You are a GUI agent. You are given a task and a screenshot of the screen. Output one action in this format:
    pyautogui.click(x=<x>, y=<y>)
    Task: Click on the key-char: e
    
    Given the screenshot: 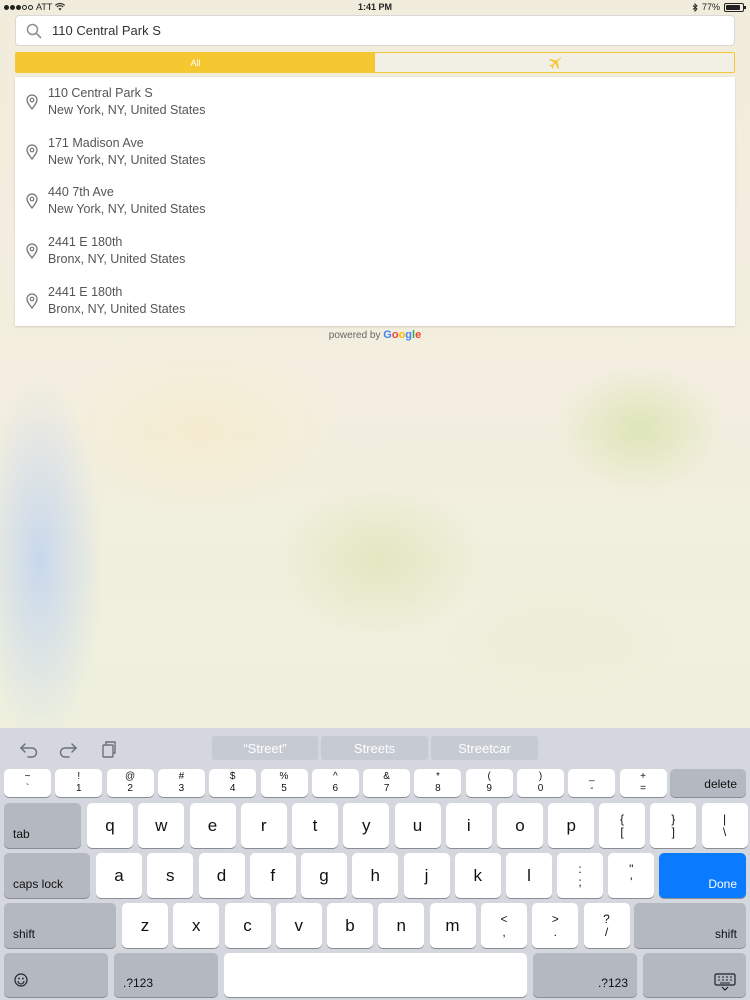 What is the action you would take?
    pyautogui.click(x=212, y=825)
    